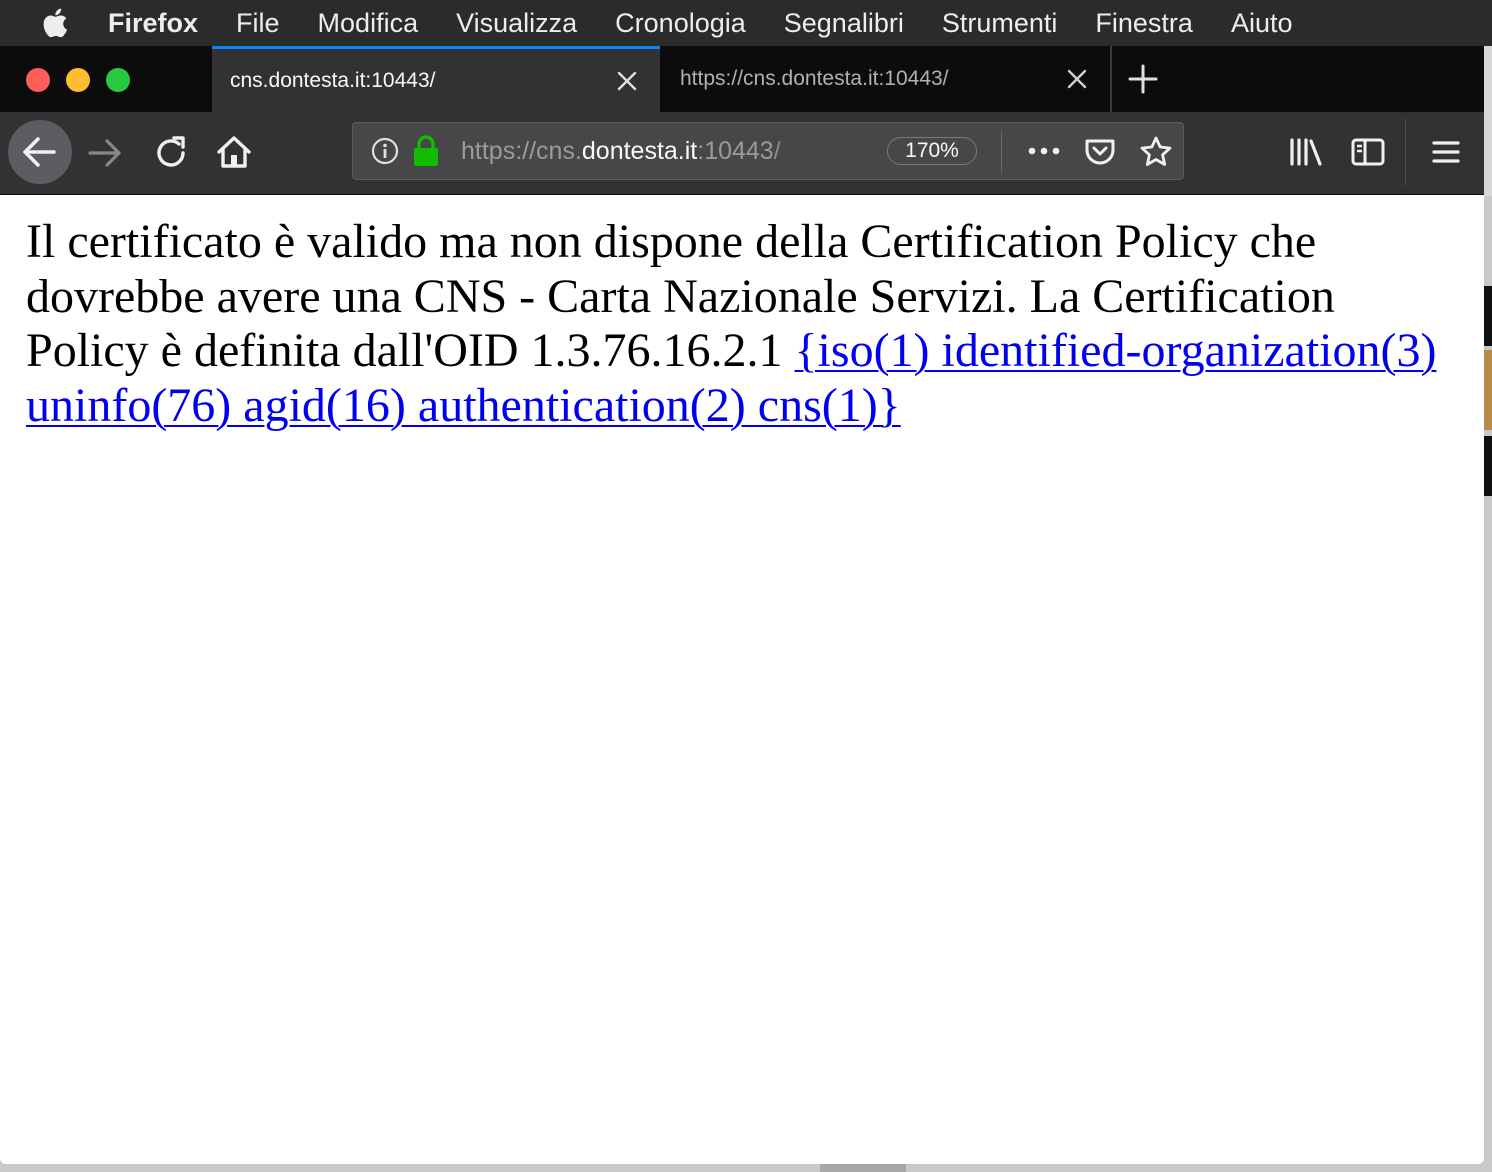 This screenshot has height=1172, width=1492. Describe the element at coordinates (739, 151) in the screenshot. I see `url-path: :10443/` at that location.